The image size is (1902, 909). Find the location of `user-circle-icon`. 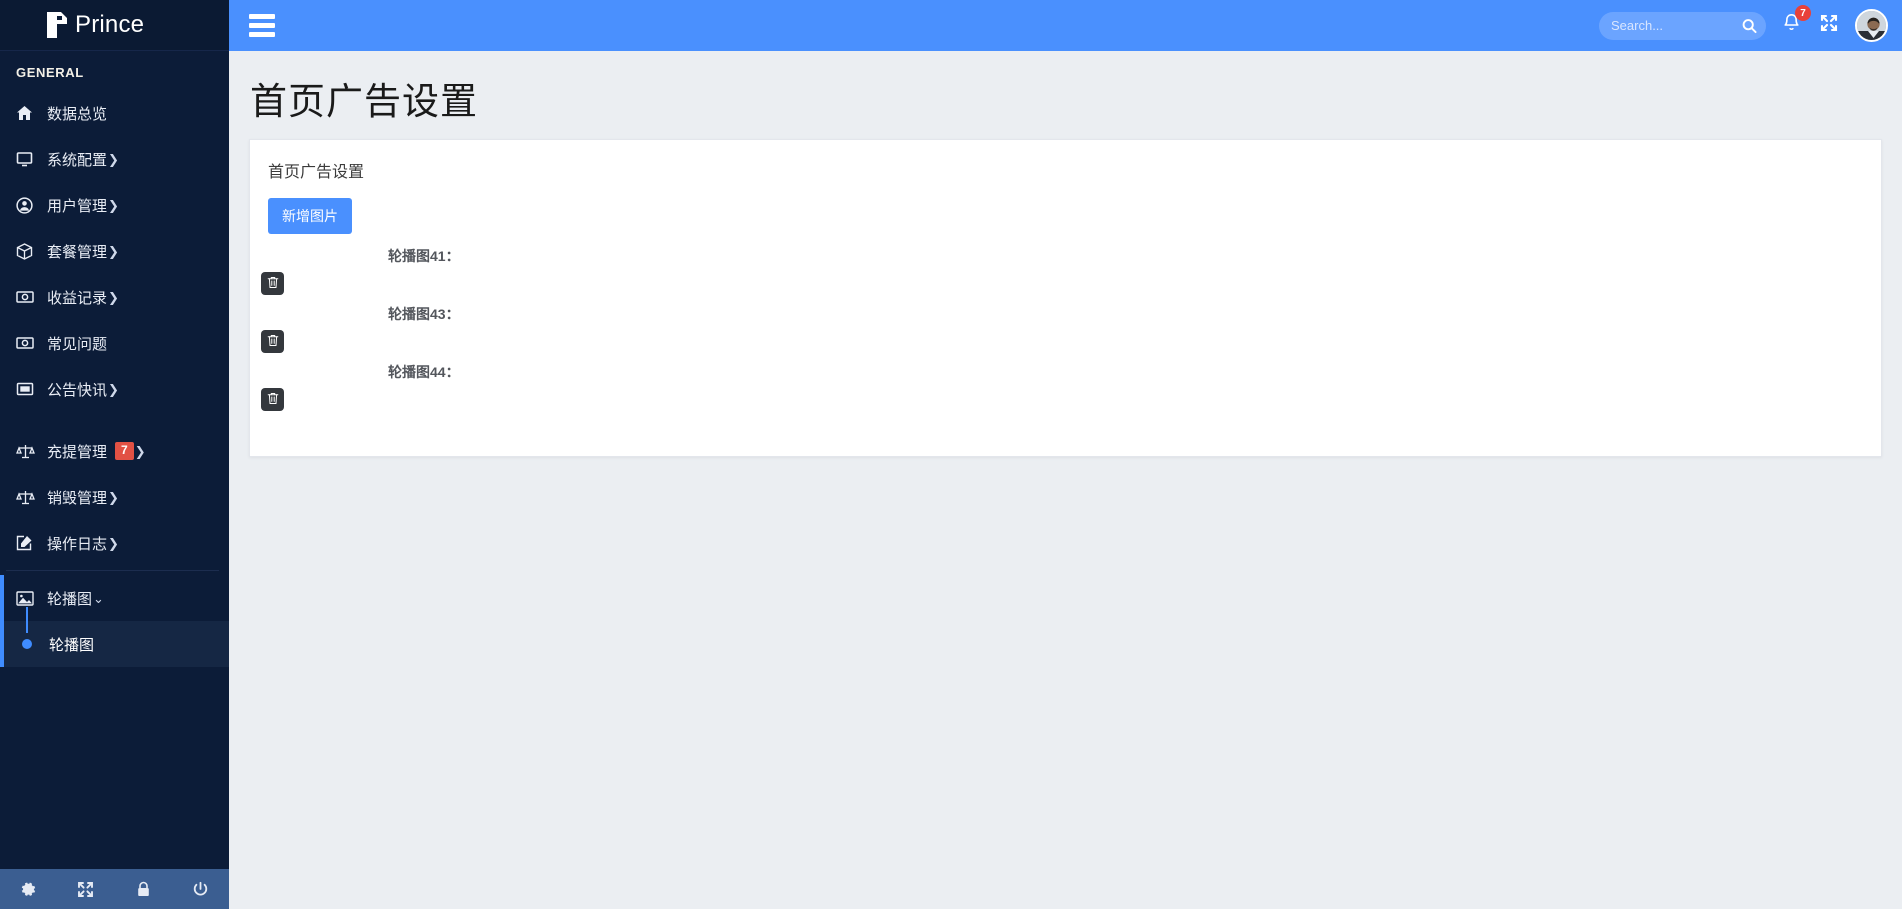

user-circle-icon is located at coordinates (29, 205).